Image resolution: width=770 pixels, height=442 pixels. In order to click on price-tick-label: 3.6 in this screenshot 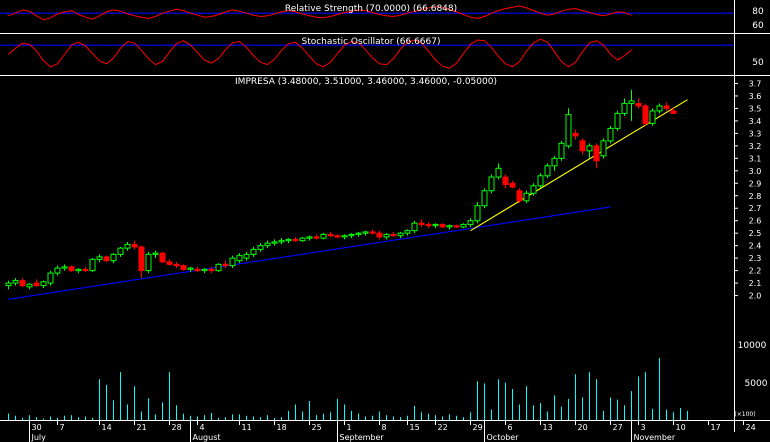, I will do `click(755, 96)`.